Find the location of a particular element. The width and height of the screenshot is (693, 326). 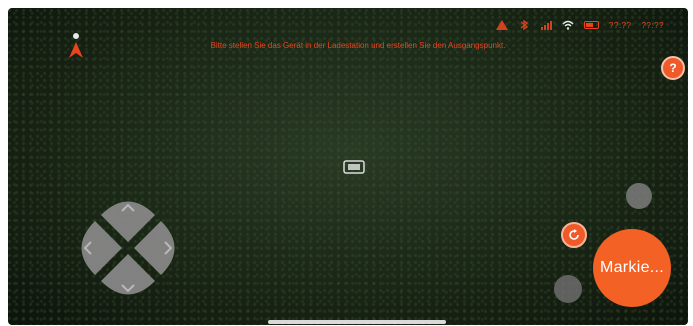

compass-icon is located at coordinates (76, 47).